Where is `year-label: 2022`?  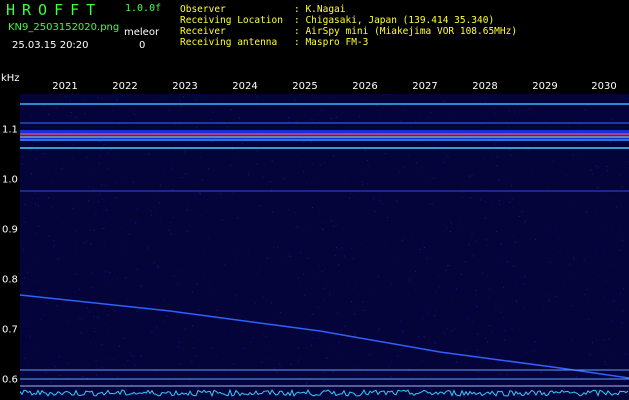 year-label: 2022 is located at coordinates (125, 86).